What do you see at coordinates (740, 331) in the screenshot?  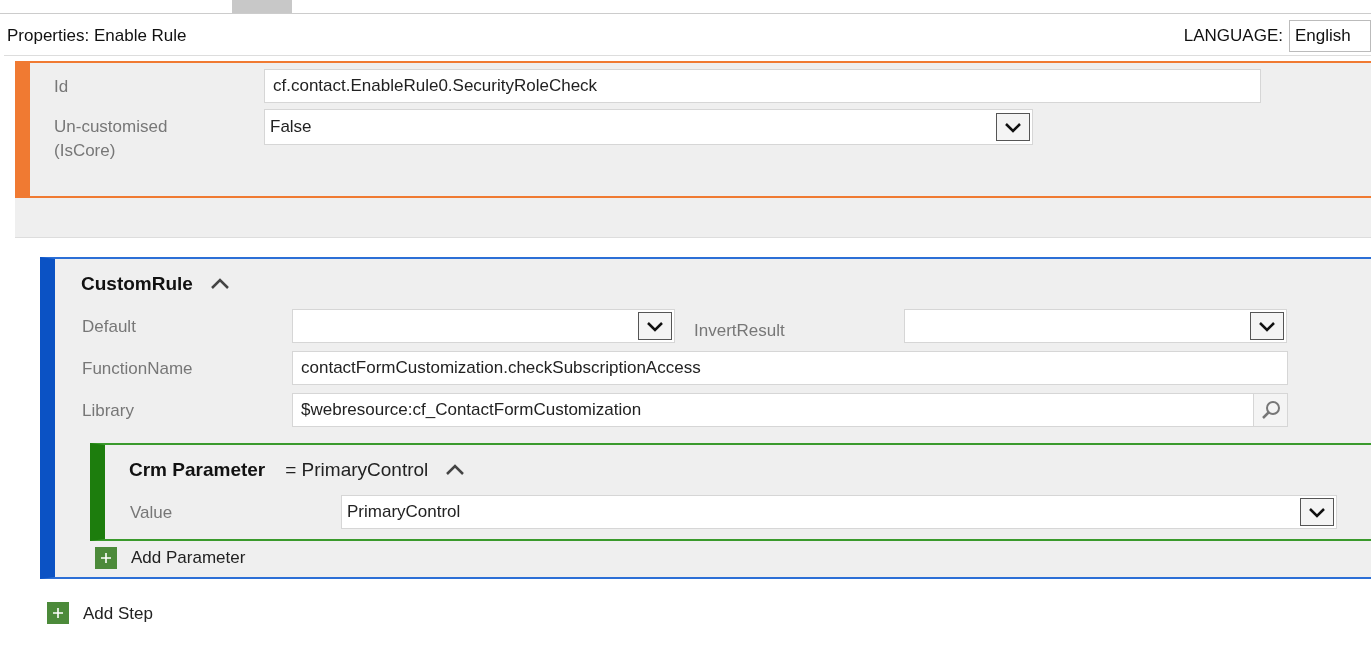 I see `field-label: InvertResult` at bounding box center [740, 331].